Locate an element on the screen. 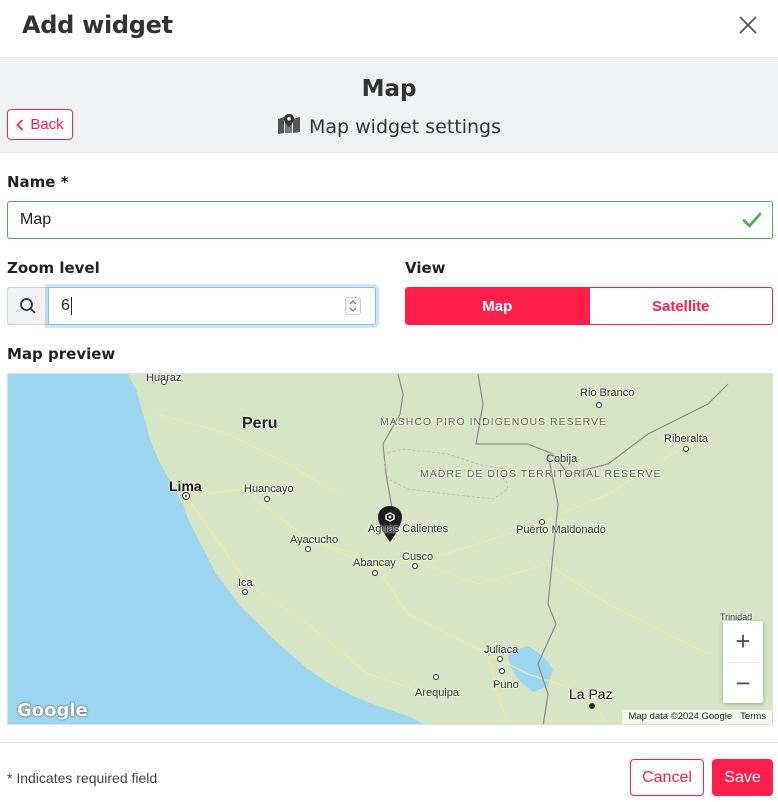 The width and height of the screenshot is (778, 802). widget-subtitle: Map widget settings is located at coordinates (389, 126).